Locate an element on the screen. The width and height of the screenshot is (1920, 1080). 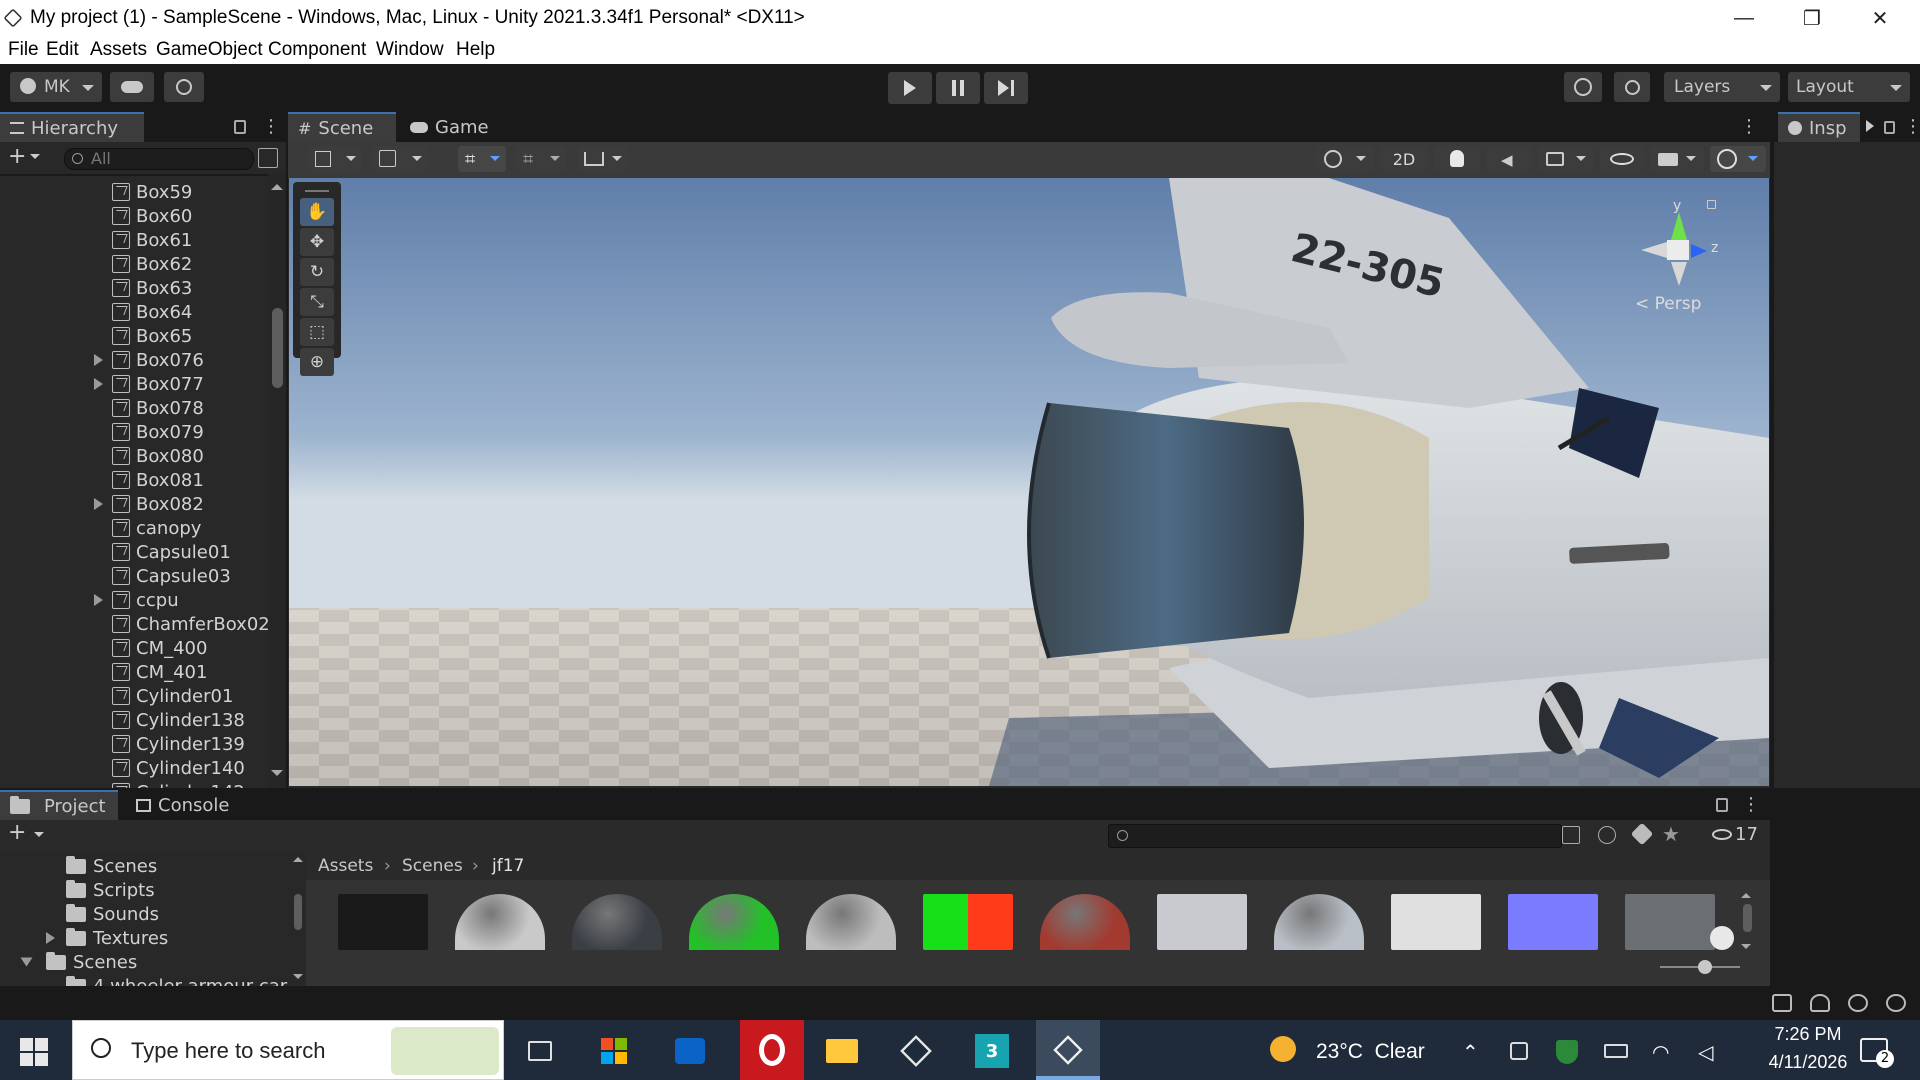
breadcrumb-scenes: Scenes is located at coordinates (432, 866).